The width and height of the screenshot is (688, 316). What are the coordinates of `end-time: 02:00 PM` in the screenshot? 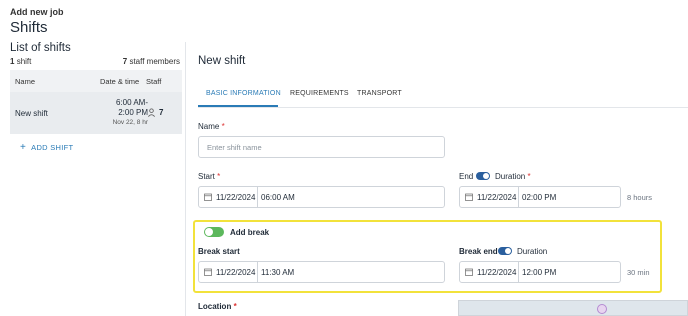 It's located at (539, 197).